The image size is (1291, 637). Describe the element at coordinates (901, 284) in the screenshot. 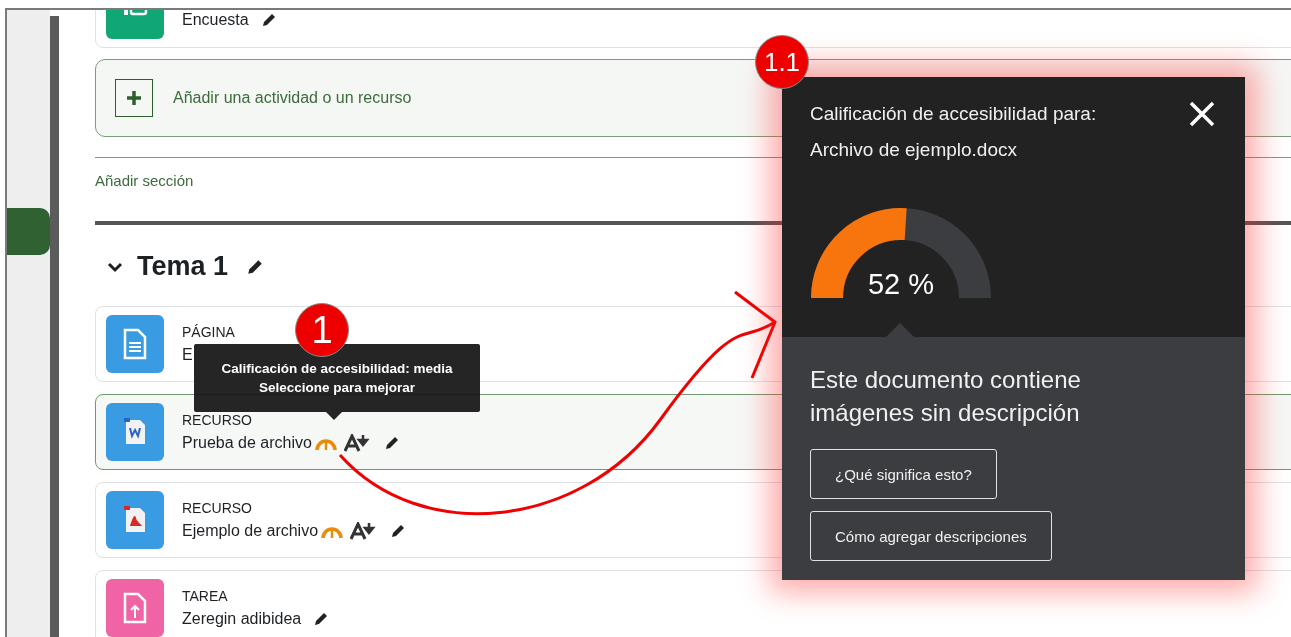

I see `score-reading: 52 %` at that location.